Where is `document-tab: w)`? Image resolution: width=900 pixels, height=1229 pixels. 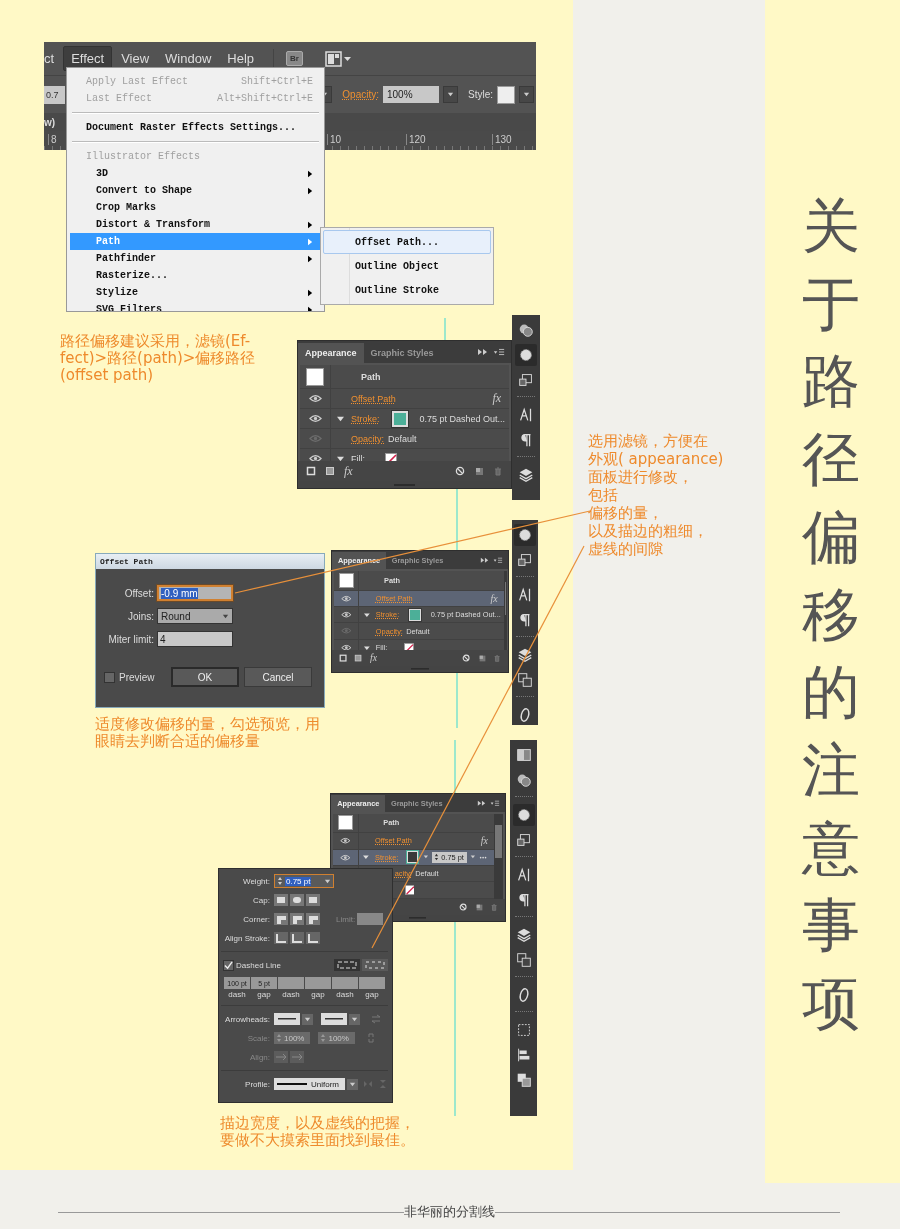 document-tab: w) is located at coordinates (50, 122).